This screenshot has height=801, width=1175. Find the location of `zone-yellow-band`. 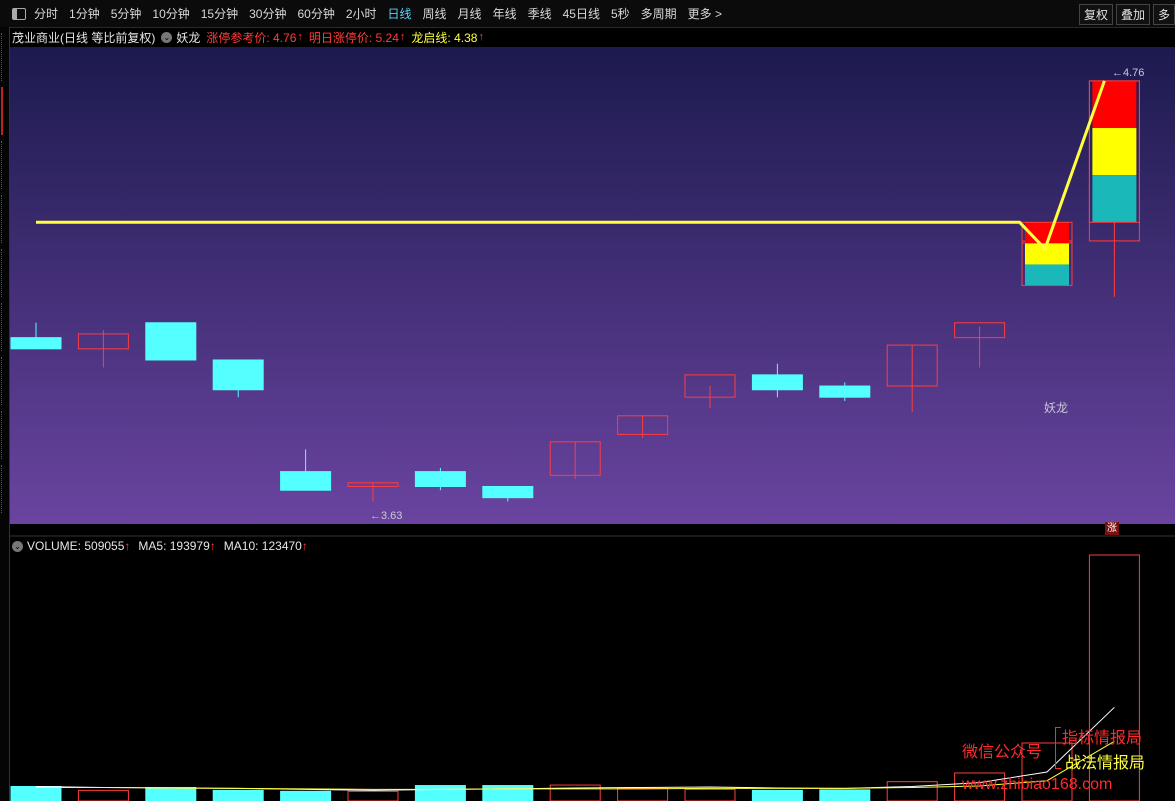

zone-yellow-band is located at coordinates (1114, 152).